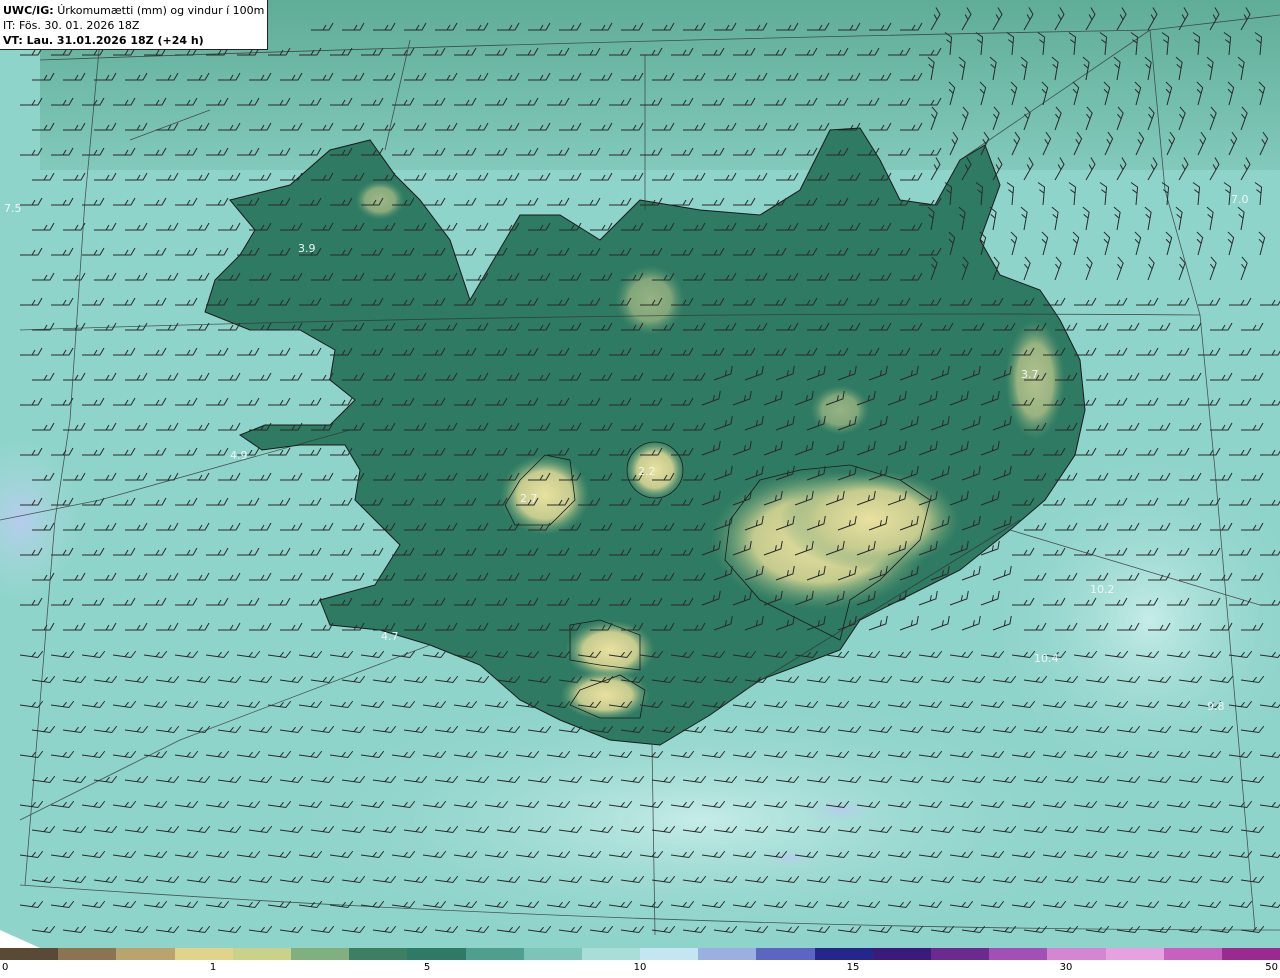 The image size is (1280, 978). What do you see at coordinates (103, 40) in the screenshot?
I see `valid-time: VT: Lau. 31.01.2026 18Z (+24 h)` at bounding box center [103, 40].